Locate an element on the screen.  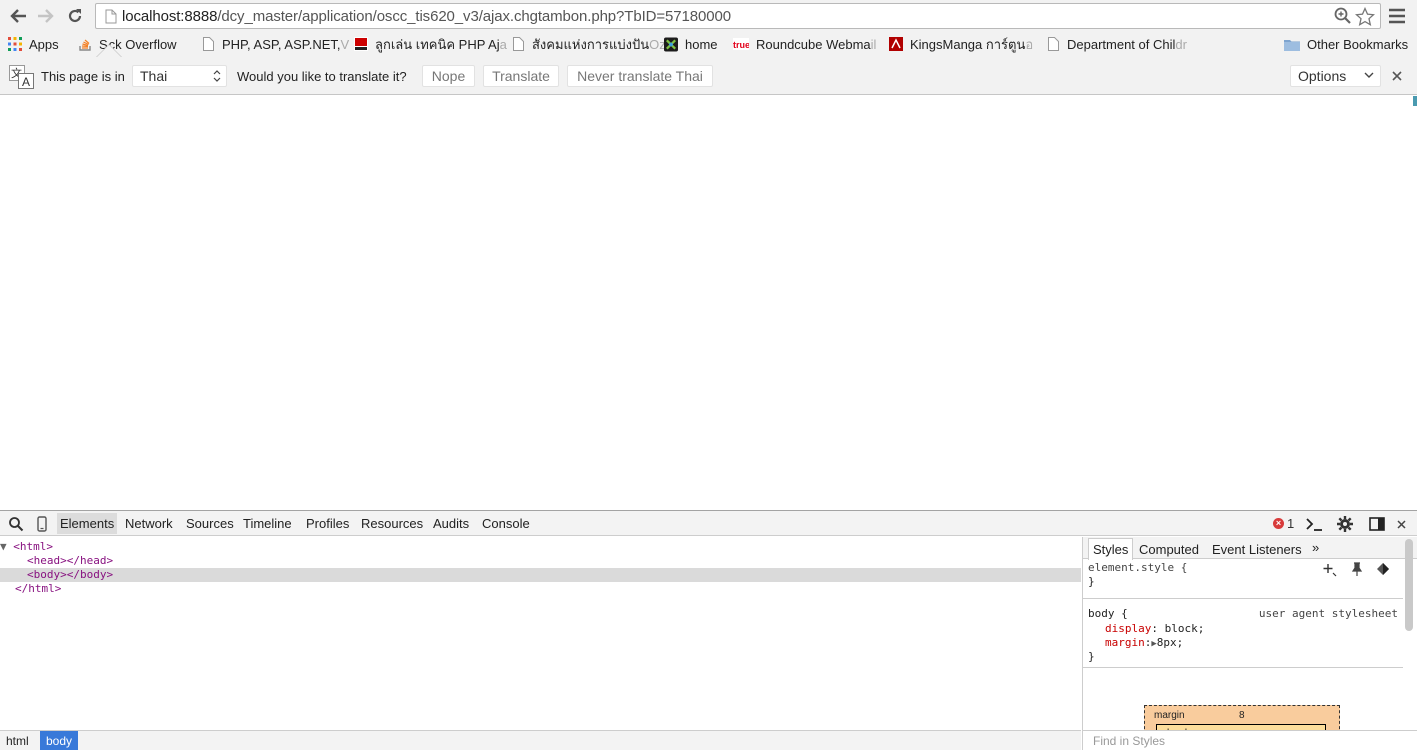
back-button is located at coordinates (18, 16).